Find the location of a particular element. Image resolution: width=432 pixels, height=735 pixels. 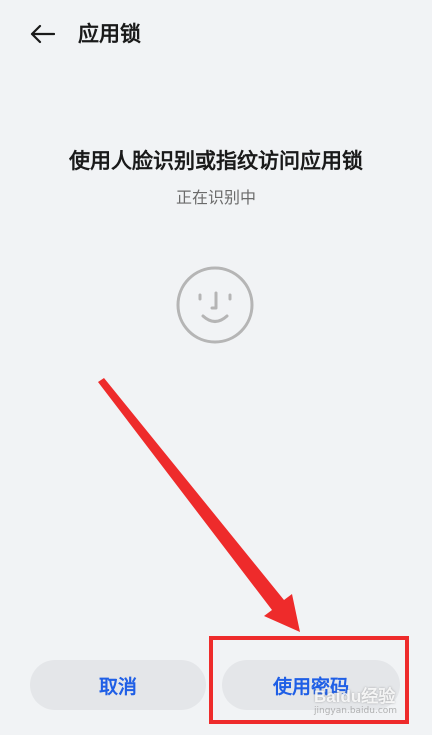

recognition-status: 正在识别中 is located at coordinates (215, 197).